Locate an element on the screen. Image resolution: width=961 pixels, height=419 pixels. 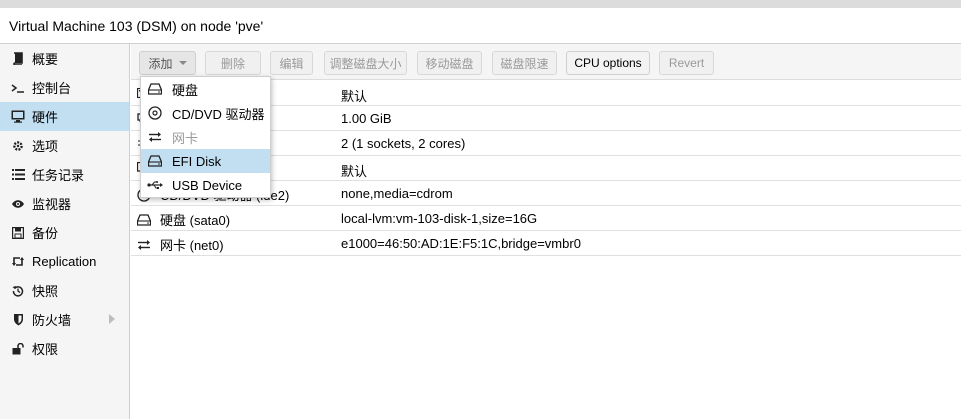
retweet-icon is located at coordinates (18, 262).